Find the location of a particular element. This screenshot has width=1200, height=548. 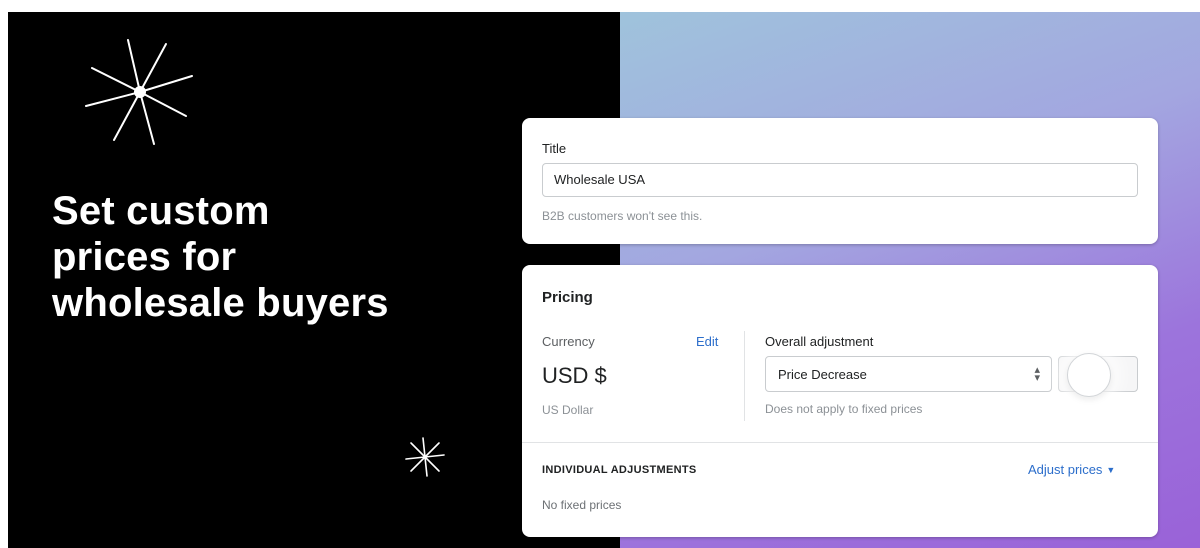

currency-value: USD $ is located at coordinates (574, 375).